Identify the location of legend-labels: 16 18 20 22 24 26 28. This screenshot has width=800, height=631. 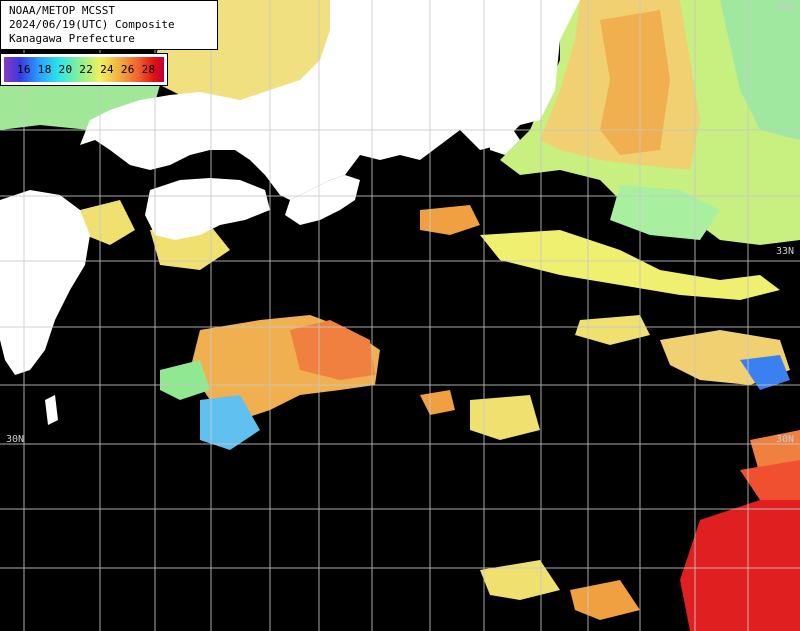
(86, 69).